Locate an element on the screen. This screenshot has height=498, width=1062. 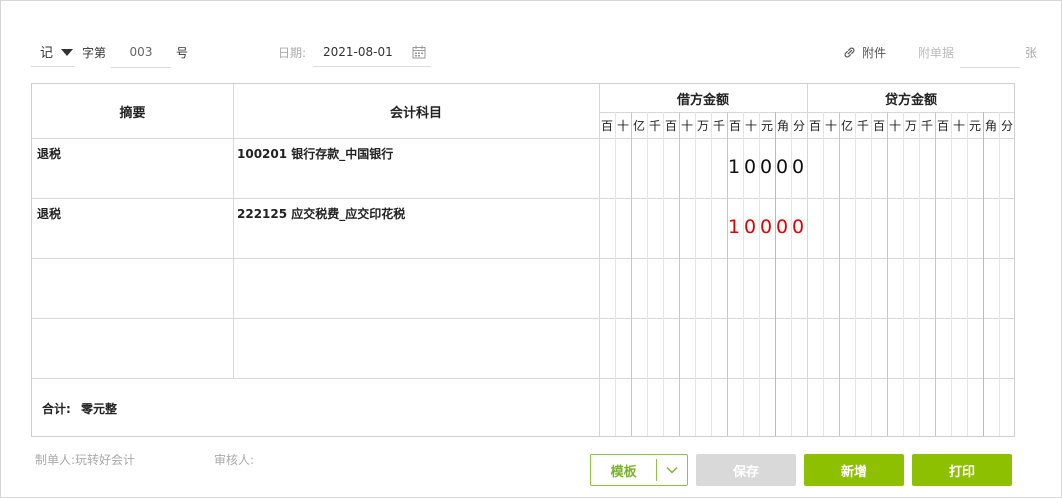
document-count-input is located at coordinates (990, 52).